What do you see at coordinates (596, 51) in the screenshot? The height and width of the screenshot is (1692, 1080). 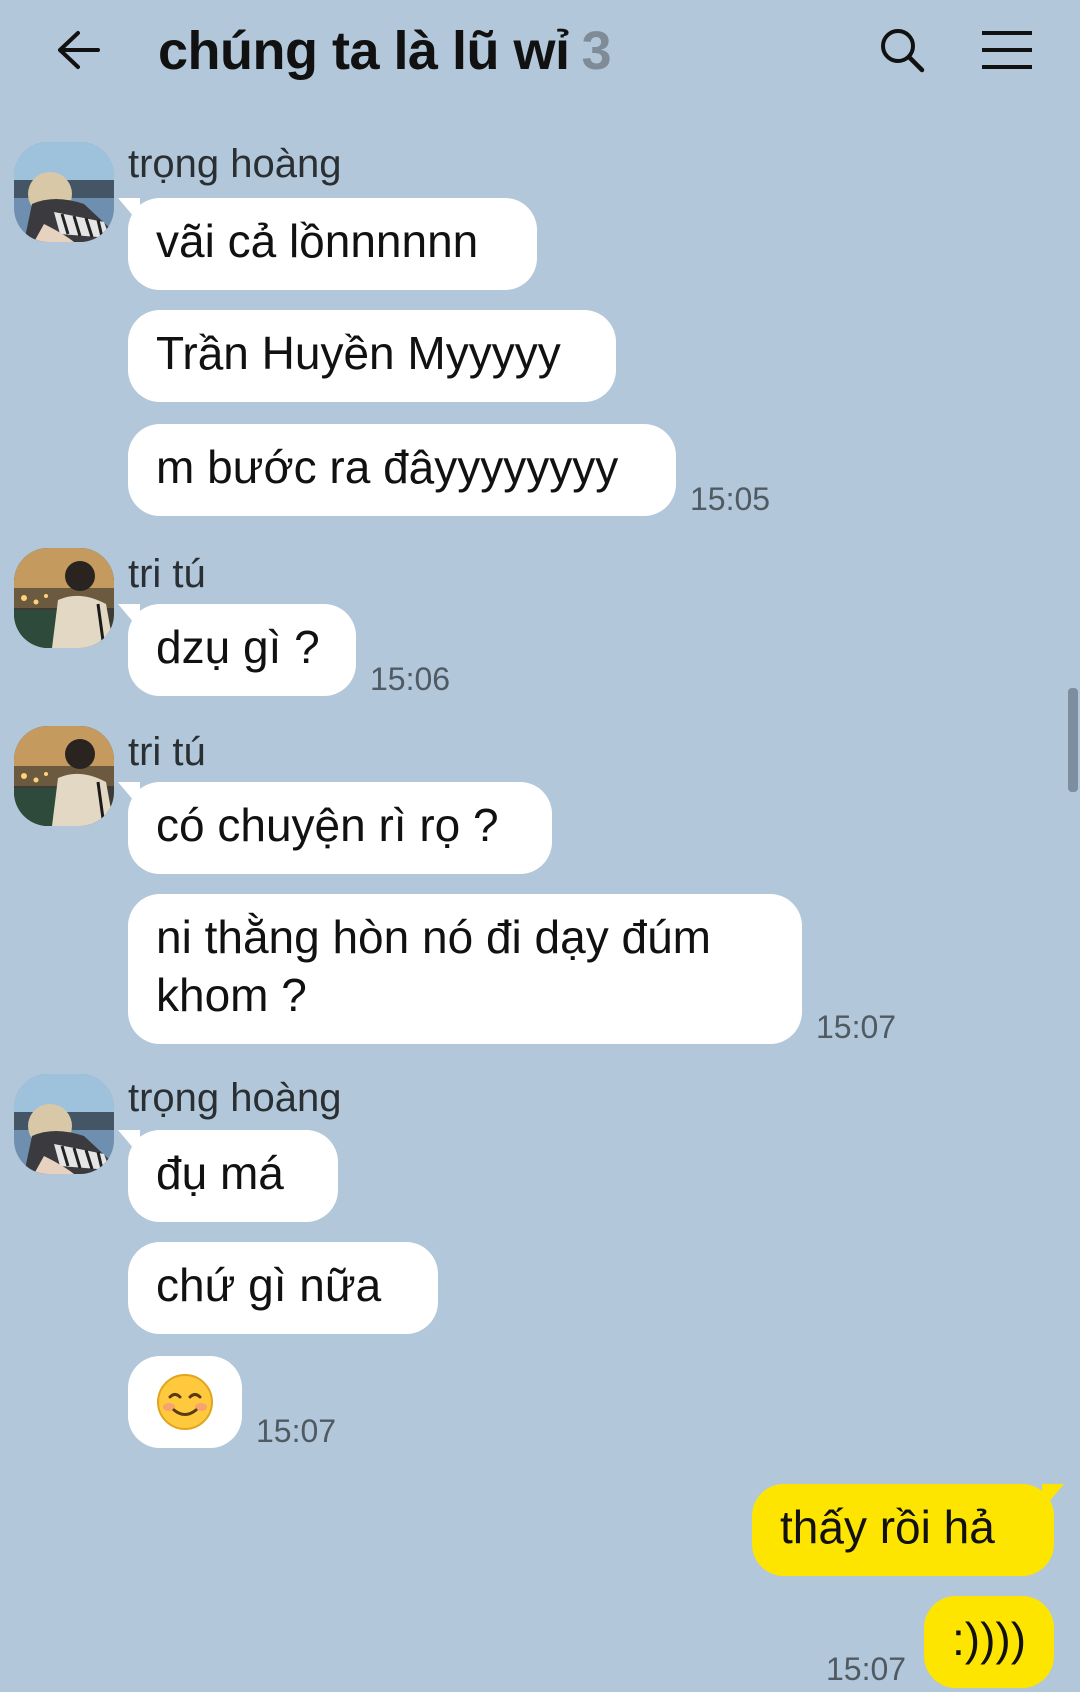 I see `member-count: 3` at bounding box center [596, 51].